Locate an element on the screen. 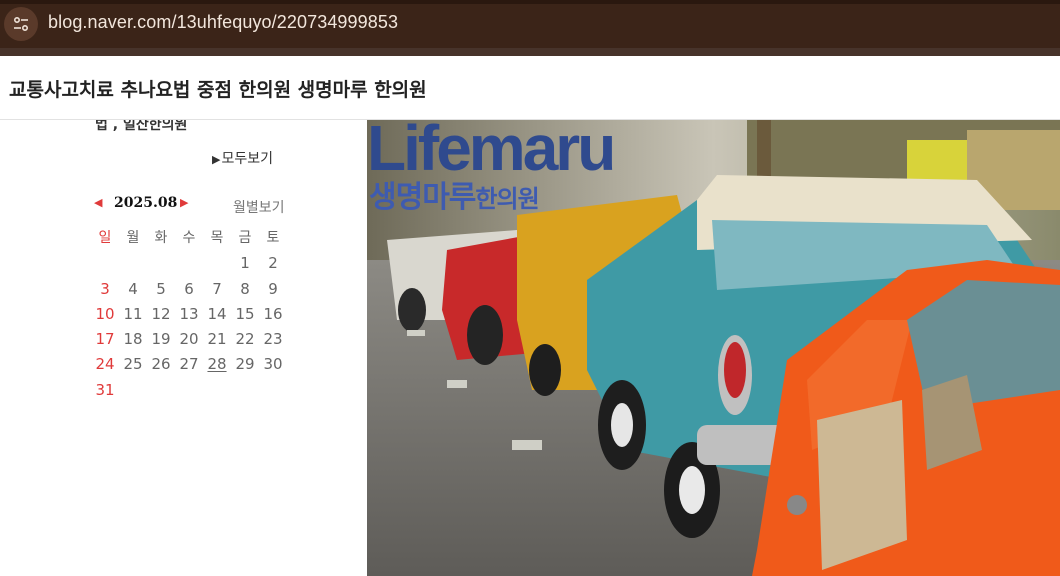 The height and width of the screenshot is (576, 1060). calendar-day: 3 is located at coordinates (105, 288).